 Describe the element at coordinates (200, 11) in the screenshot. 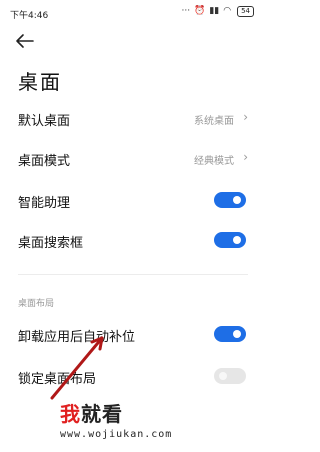

I see `alarm-icon: ⏰` at that location.